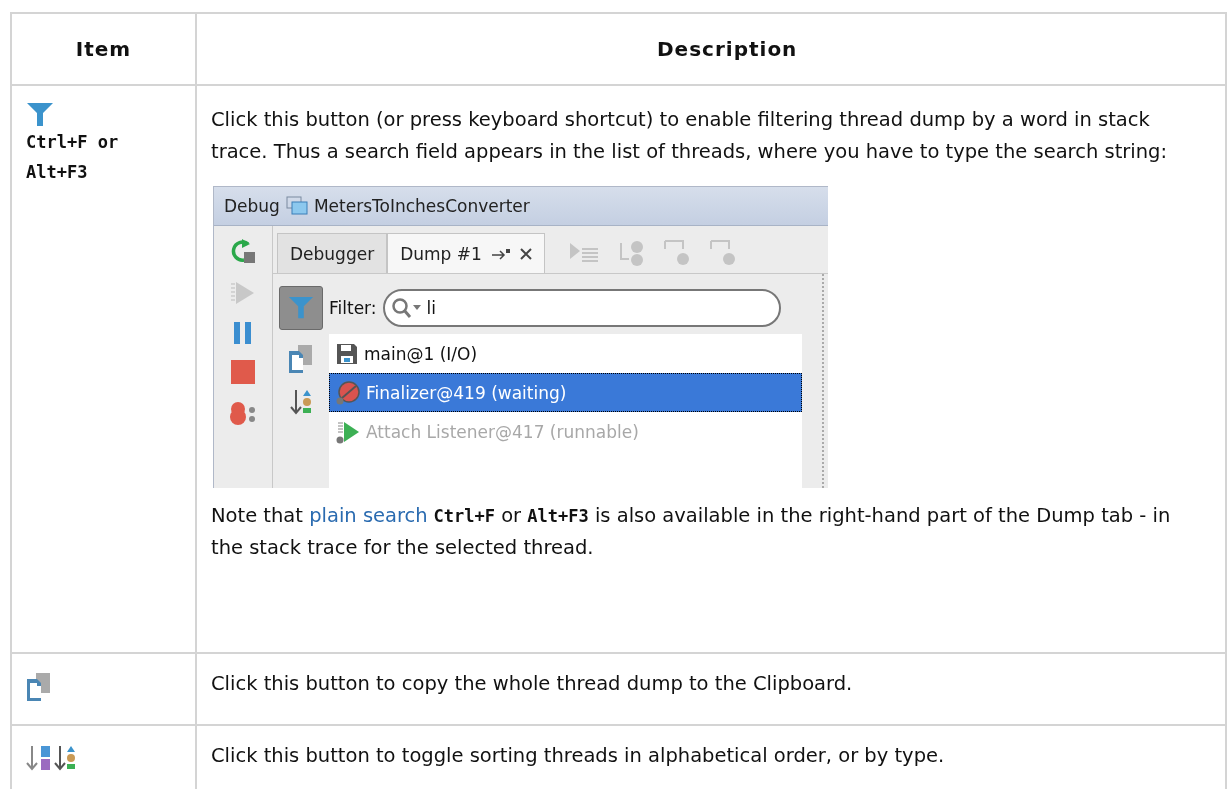  I want to click on thread-row: main@1 (I/O), so click(565, 353).